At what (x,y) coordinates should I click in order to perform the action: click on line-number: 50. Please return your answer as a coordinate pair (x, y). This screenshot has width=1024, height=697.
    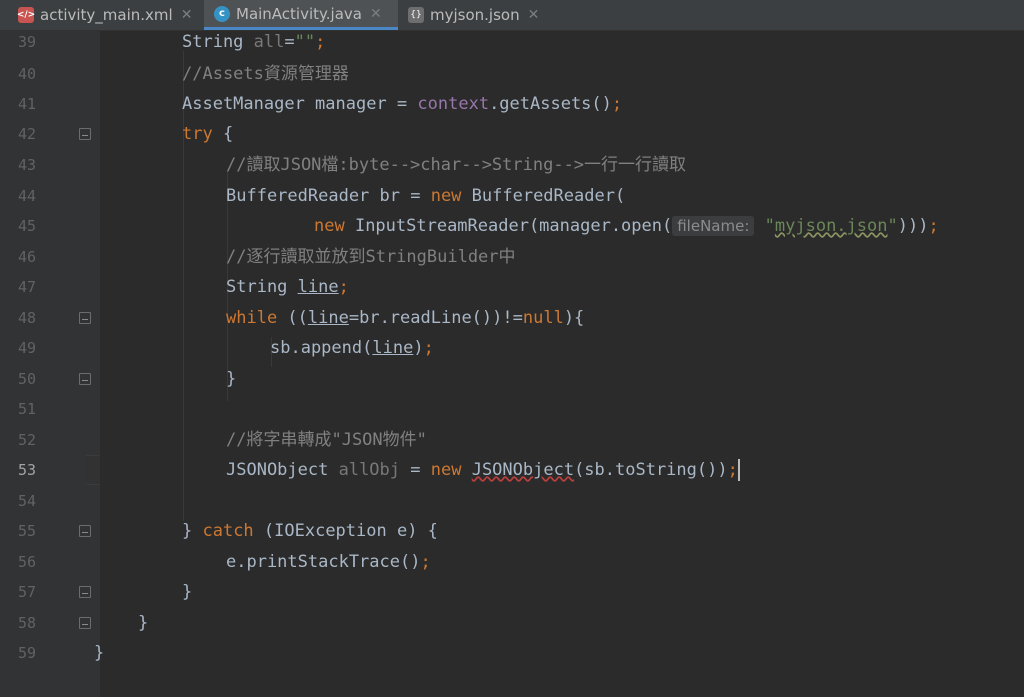
    Looking at the image, I should click on (26, 379).